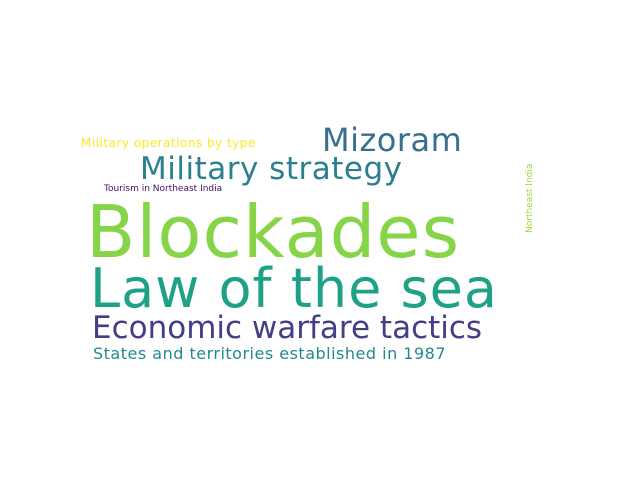 Image resolution: width=640 pixels, height=480 pixels. What do you see at coordinates (163, 189) in the screenshot?
I see `word-tourism-in-northeast-india: Tourism in Northeast India` at bounding box center [163, 189].